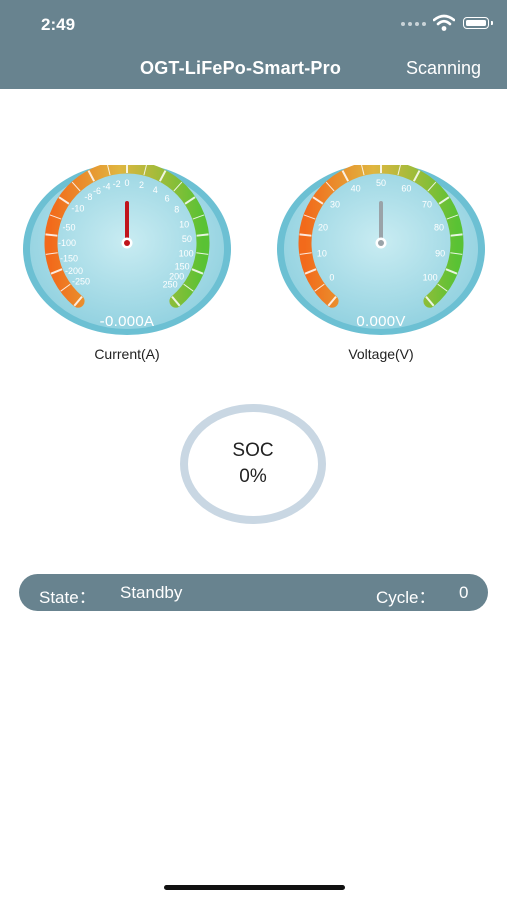  What do you see at coordinates (127, 321) in the screenshot?
I see `current-reading: -0.000A` at bounding box center [127, 321].